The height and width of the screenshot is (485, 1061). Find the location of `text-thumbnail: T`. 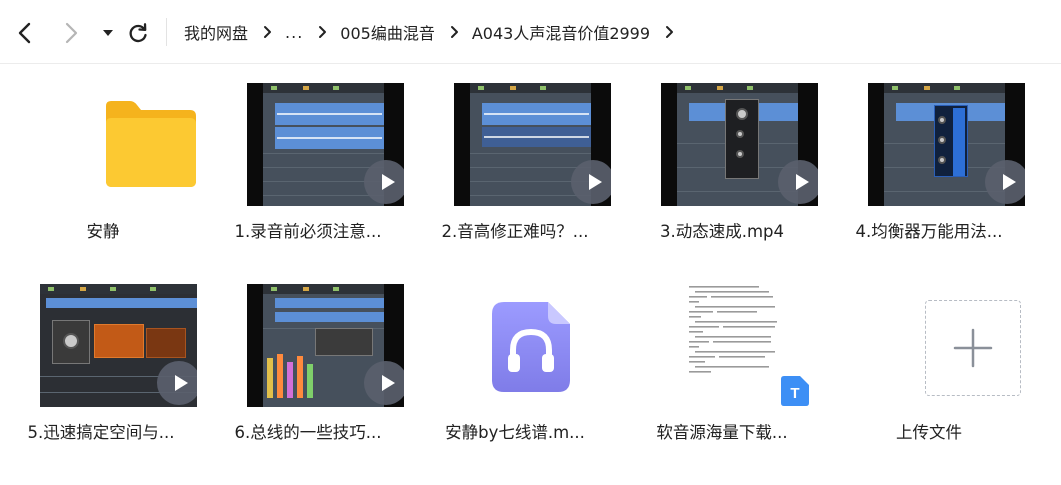

text-thumbnail: T is located at coordinates (739, 345).